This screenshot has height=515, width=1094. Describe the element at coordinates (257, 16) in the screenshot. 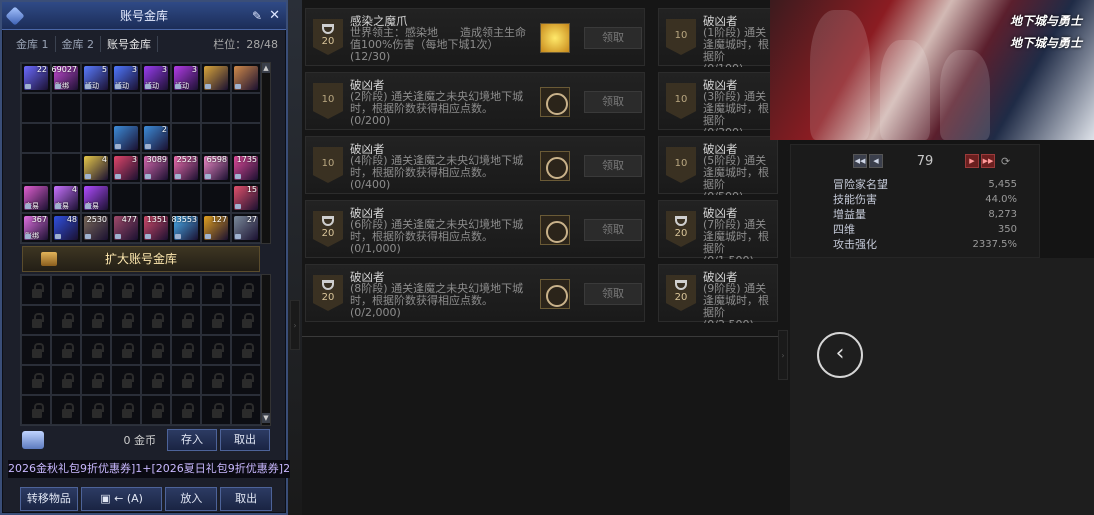

I see `pin-icon: ✎` at that location.